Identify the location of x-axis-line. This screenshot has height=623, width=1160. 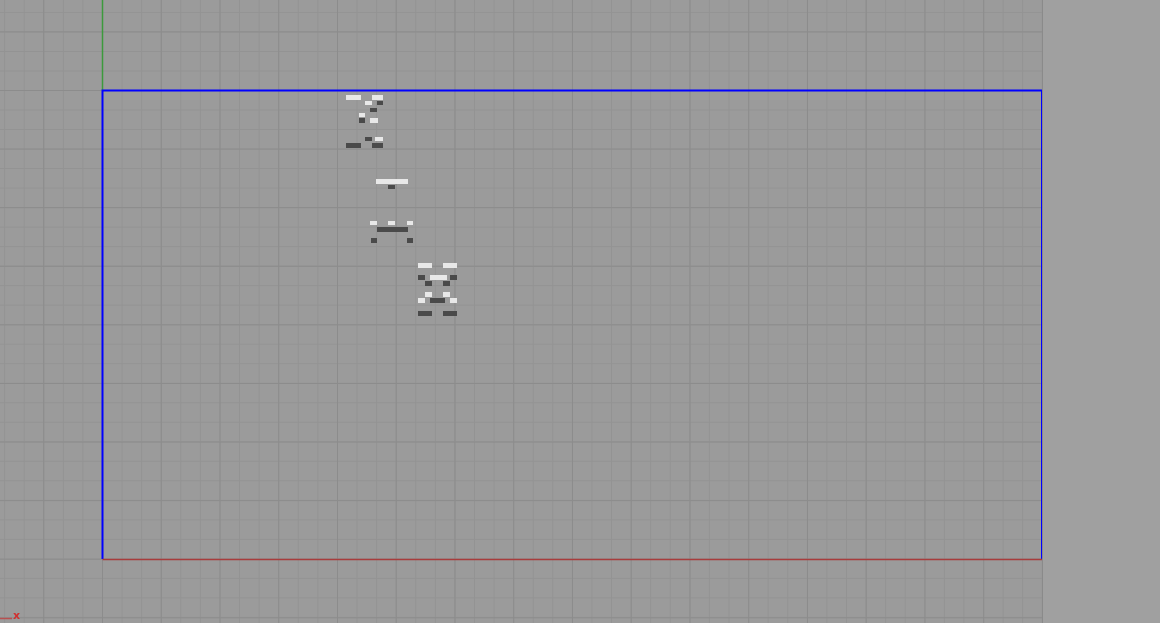
(6, 618).